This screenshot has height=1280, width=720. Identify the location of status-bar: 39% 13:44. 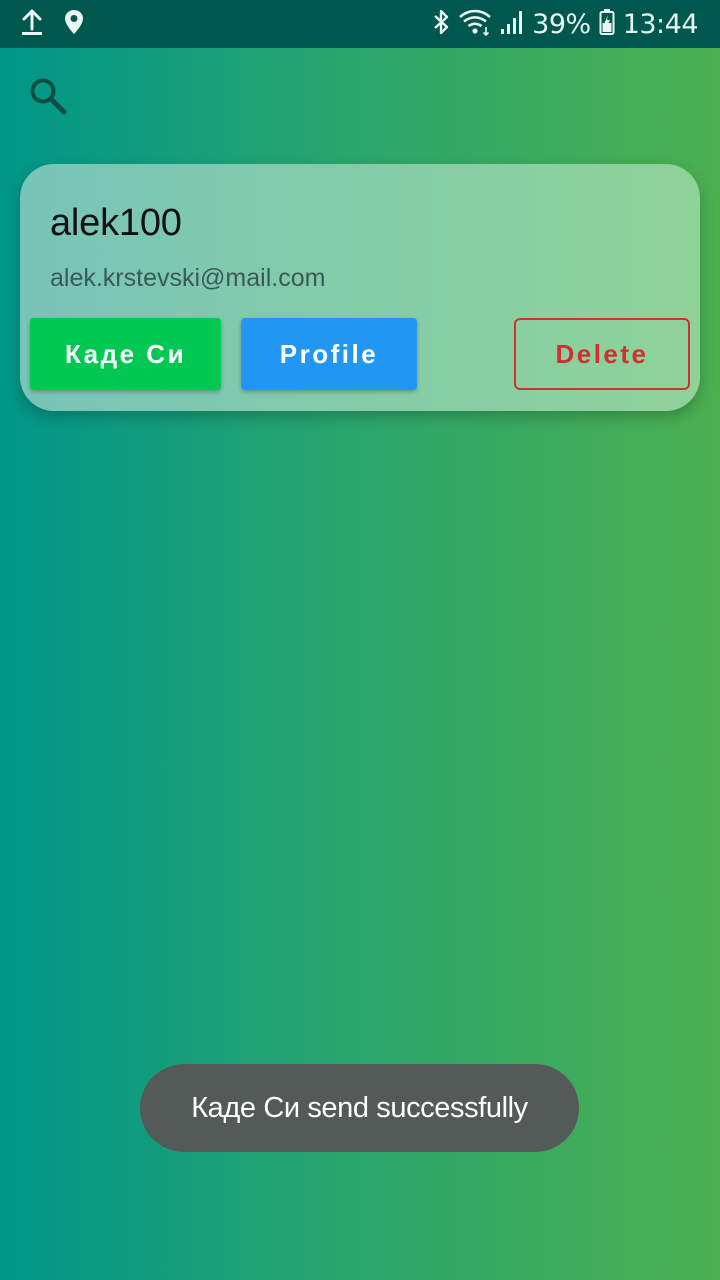
(360, 24).